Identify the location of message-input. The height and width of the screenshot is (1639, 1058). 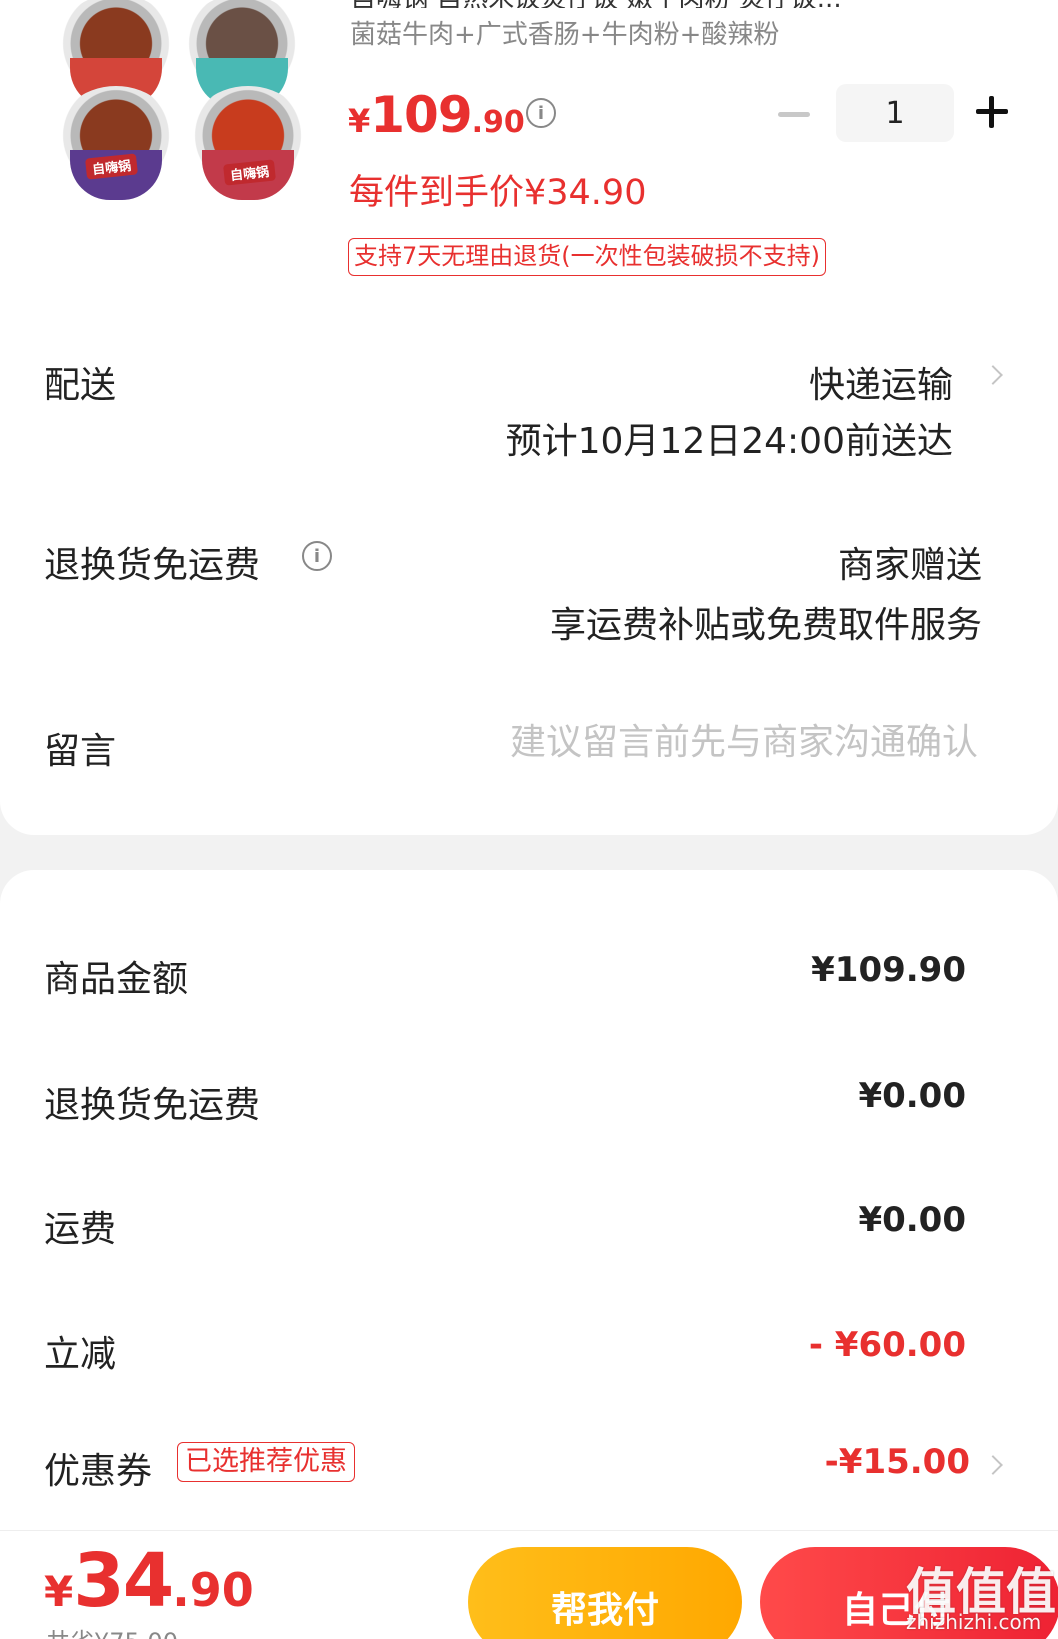
(708, 742).